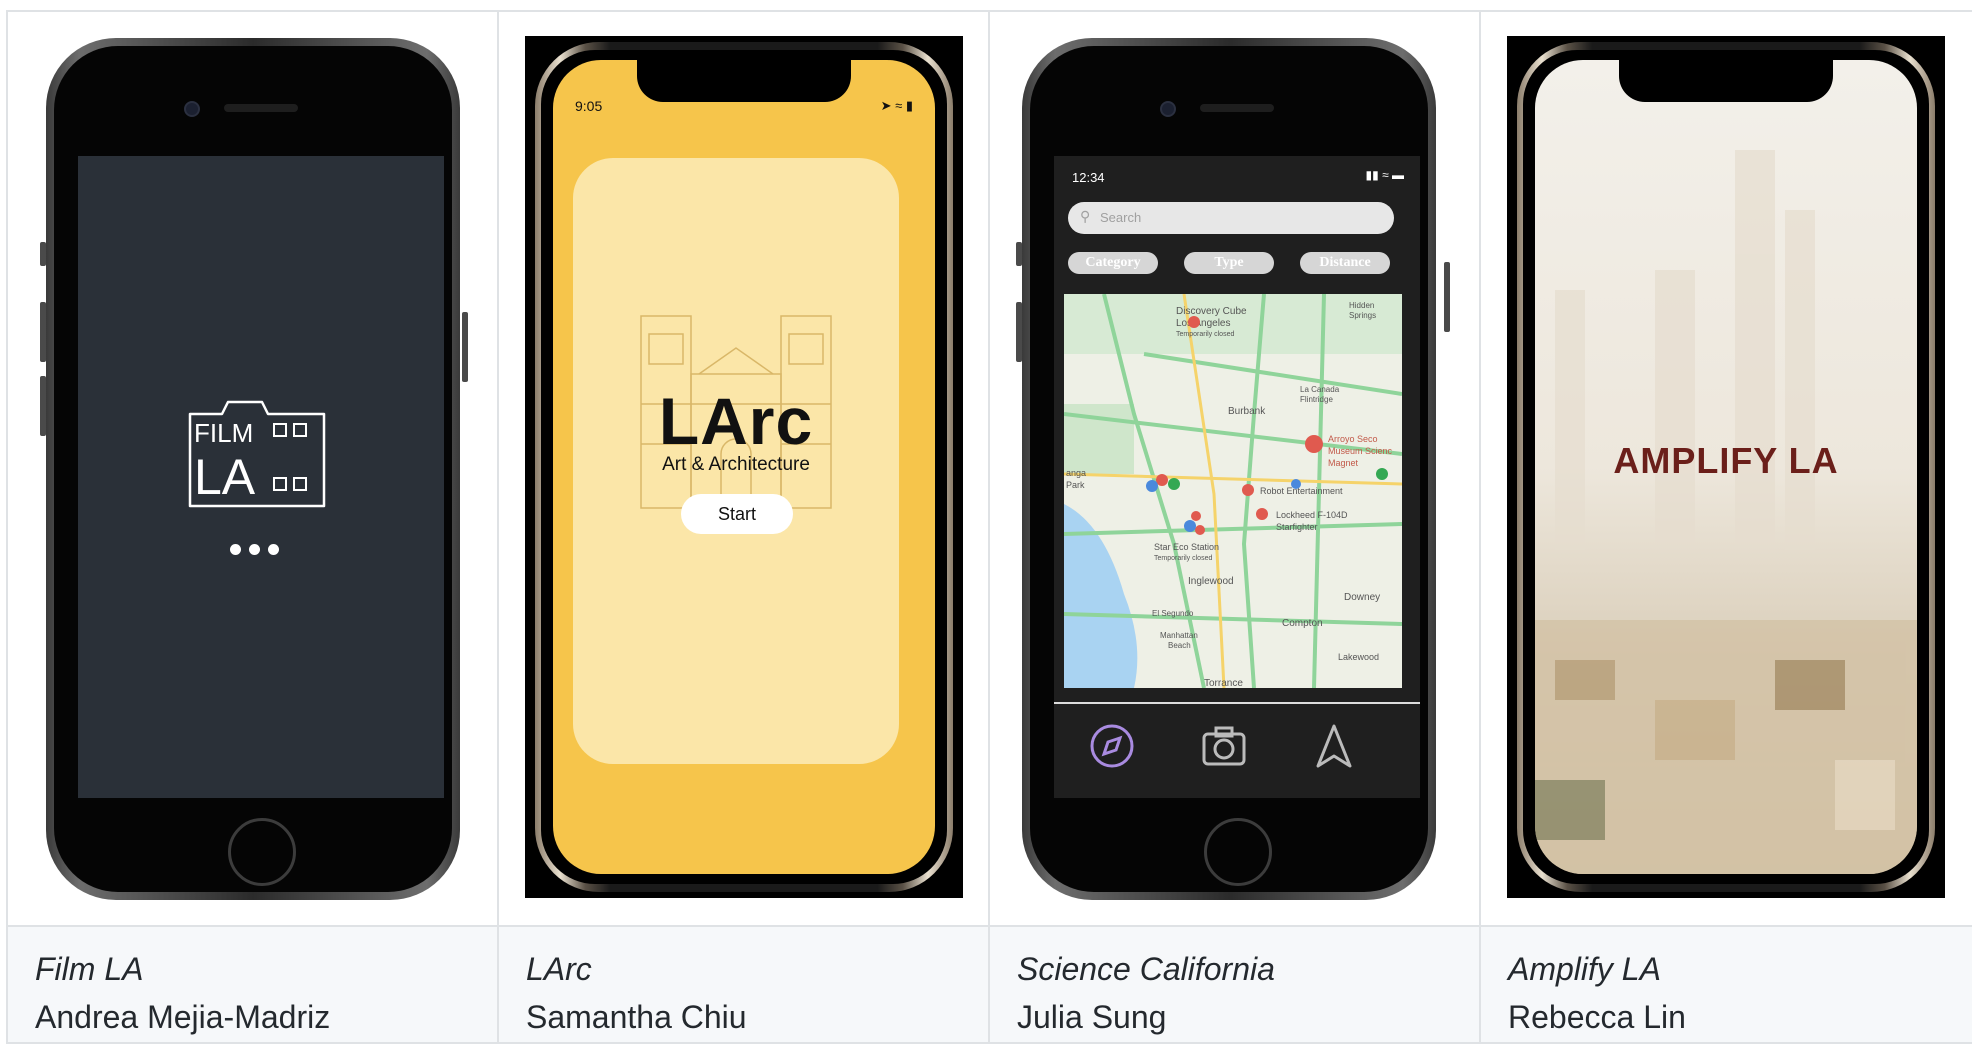  Describe the element at coordinates (1358, 657) in the screenshot. I see `map-label: Lakewood` at that location.